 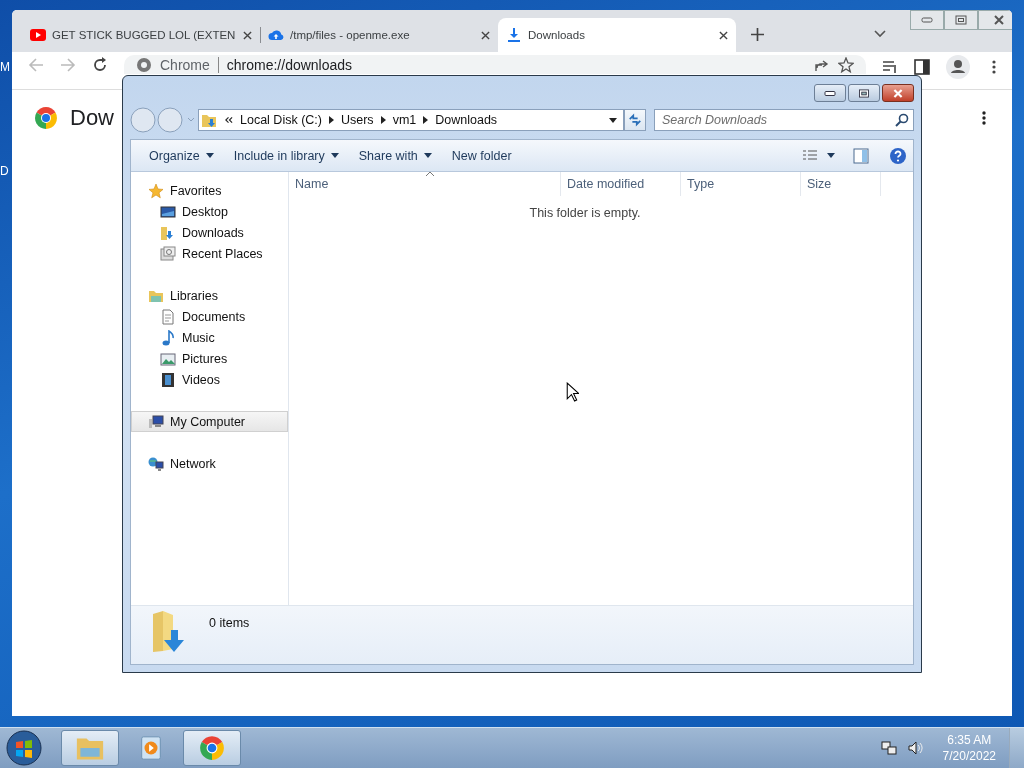 What do you see at coordinates (357, 120) in the screenshot?
I see `breadcrumb-item: Users` at bounding box center [357, 120].